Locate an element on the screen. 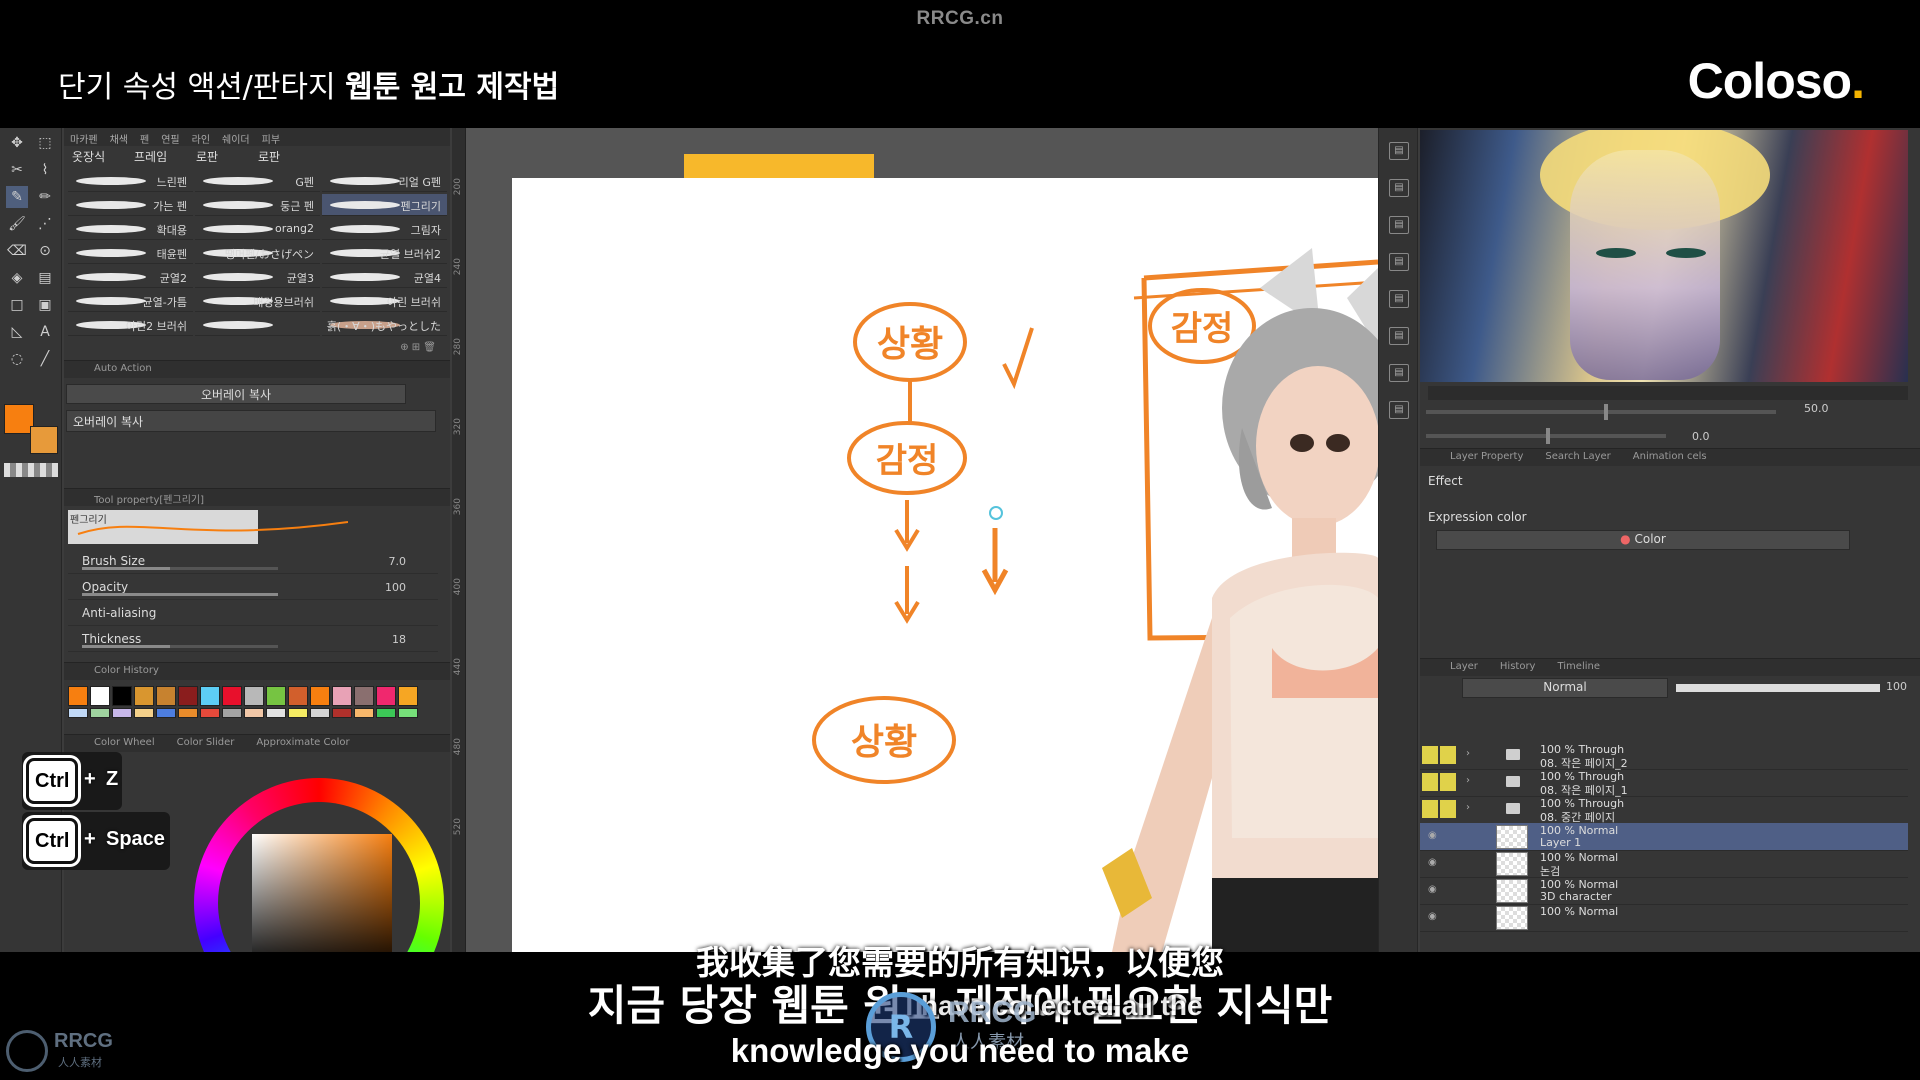  layer-row: ◉ 100 % Normal 3D character is located at coordinates (1664, 891).